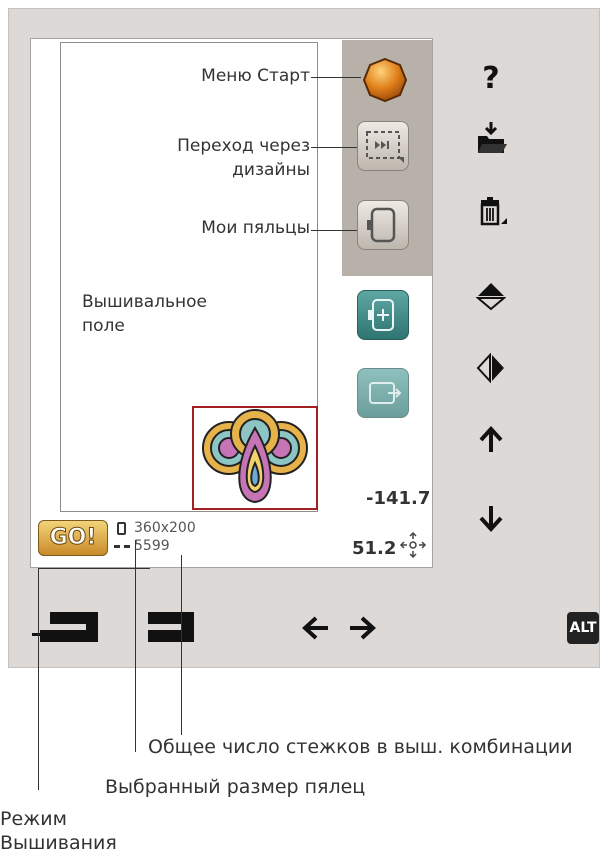  I want to click on caption-total-stitches: Общее число стежков в выш. комбинации, so click(360, 747).